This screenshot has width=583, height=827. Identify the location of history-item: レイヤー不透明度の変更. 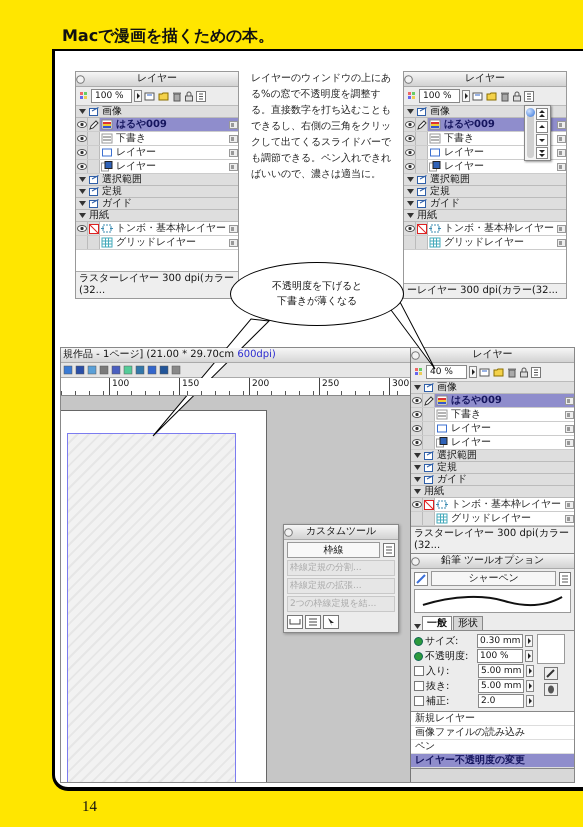
(492, 761).